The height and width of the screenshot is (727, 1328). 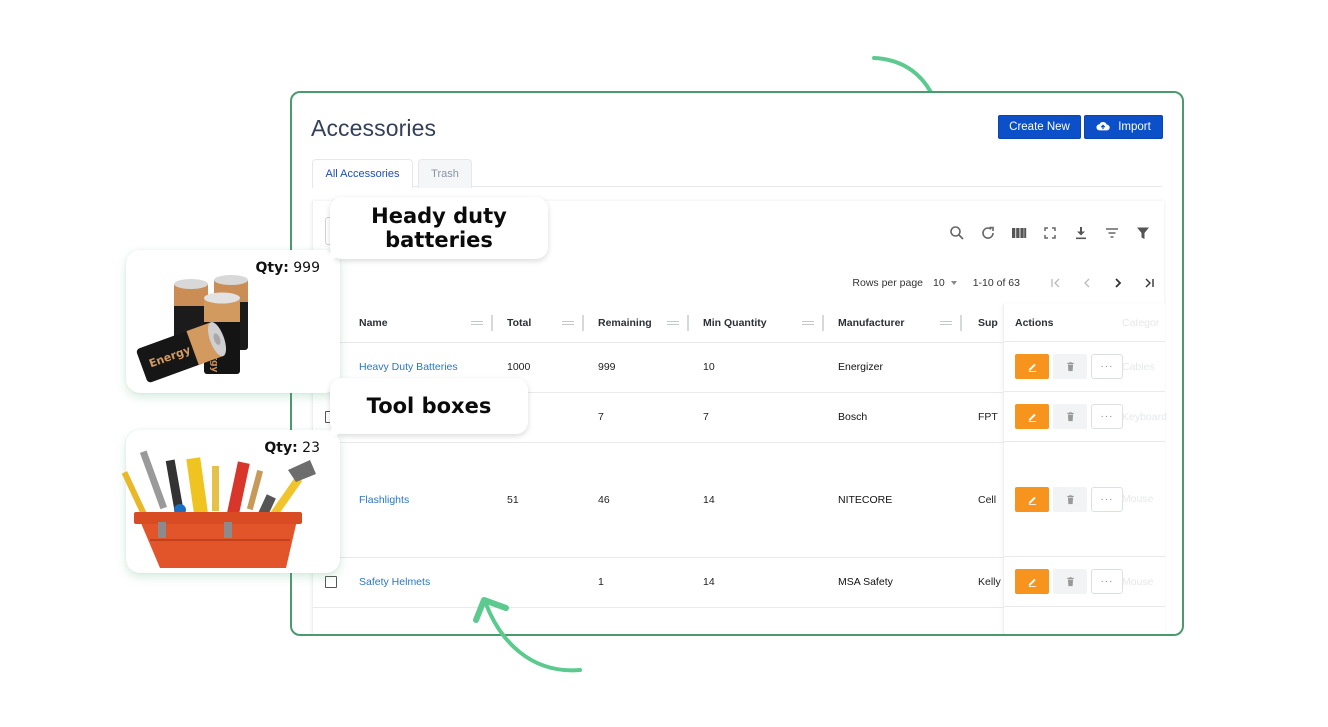 I want to click on first-page-icon, so click(x=1054, y=283).